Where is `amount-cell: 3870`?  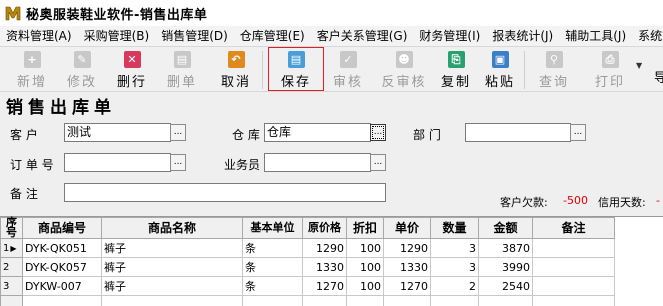
amount-cell: 3870 is located at coordinates (505, 248).